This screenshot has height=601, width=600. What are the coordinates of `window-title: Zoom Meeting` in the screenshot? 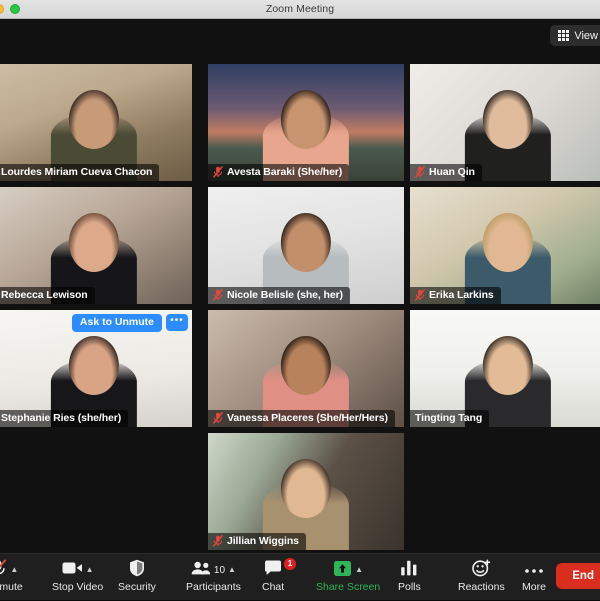 It's located at (300, 9).